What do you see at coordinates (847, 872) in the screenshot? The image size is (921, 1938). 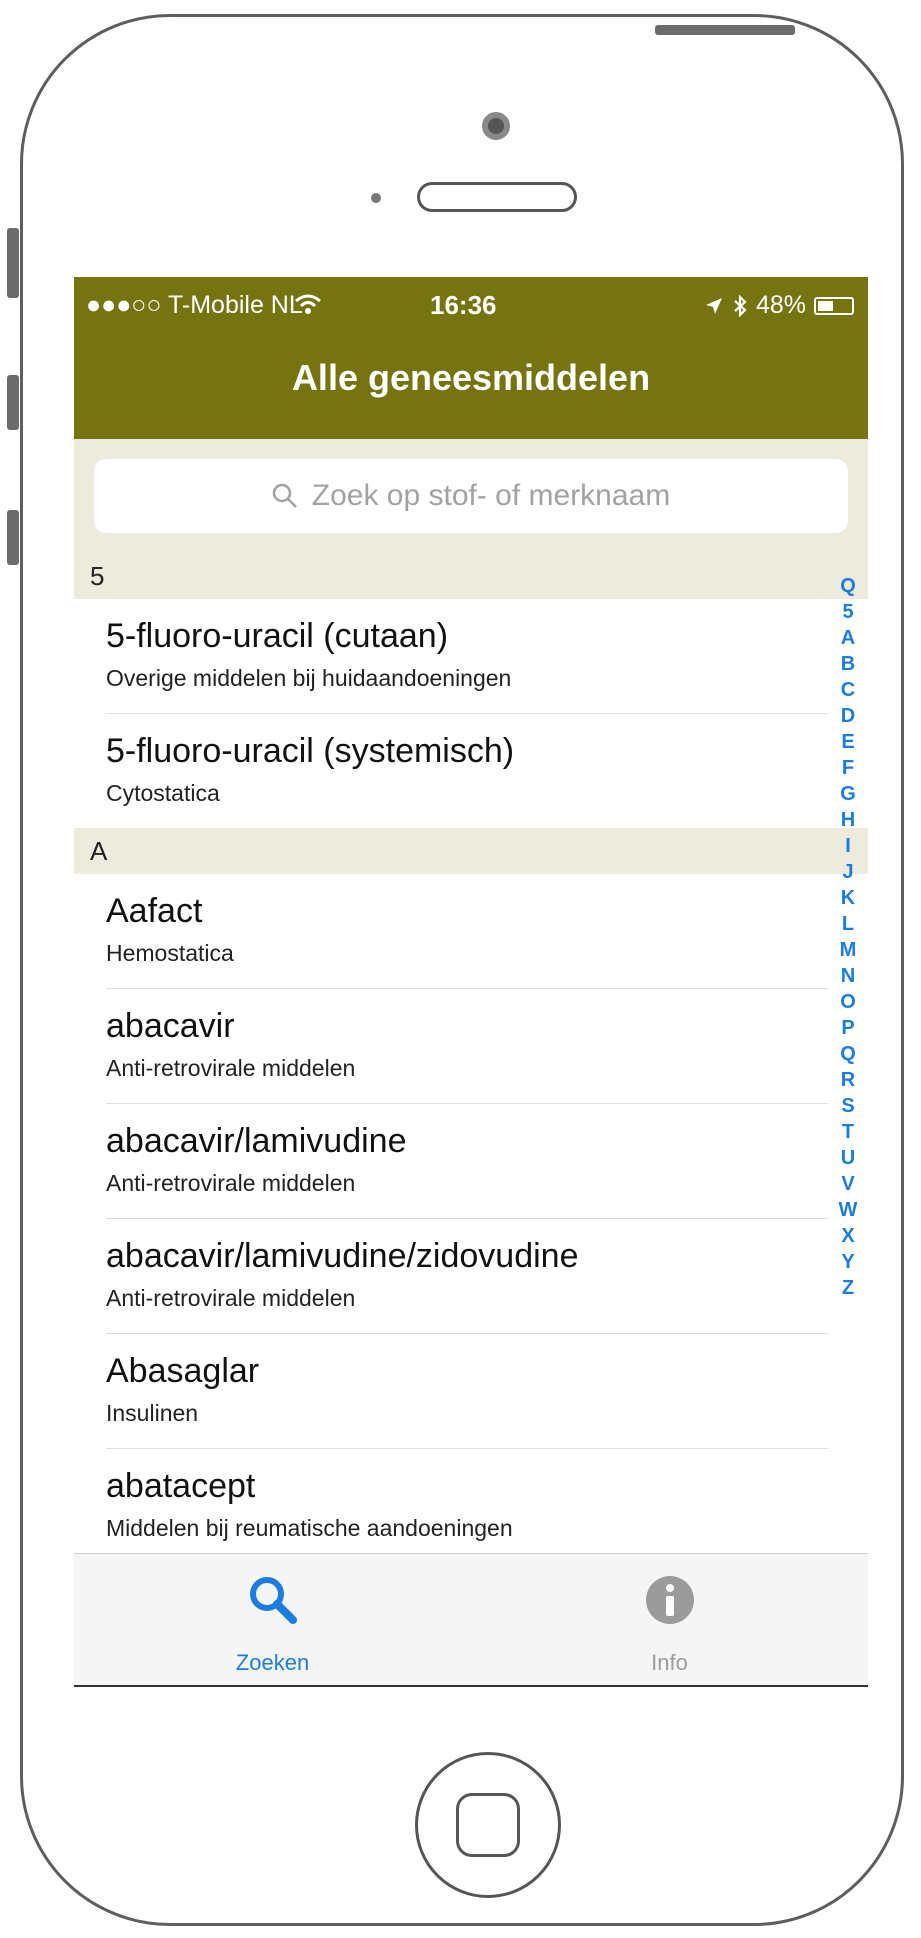 I see `index-letter: J` at bounding box center [847, 872].